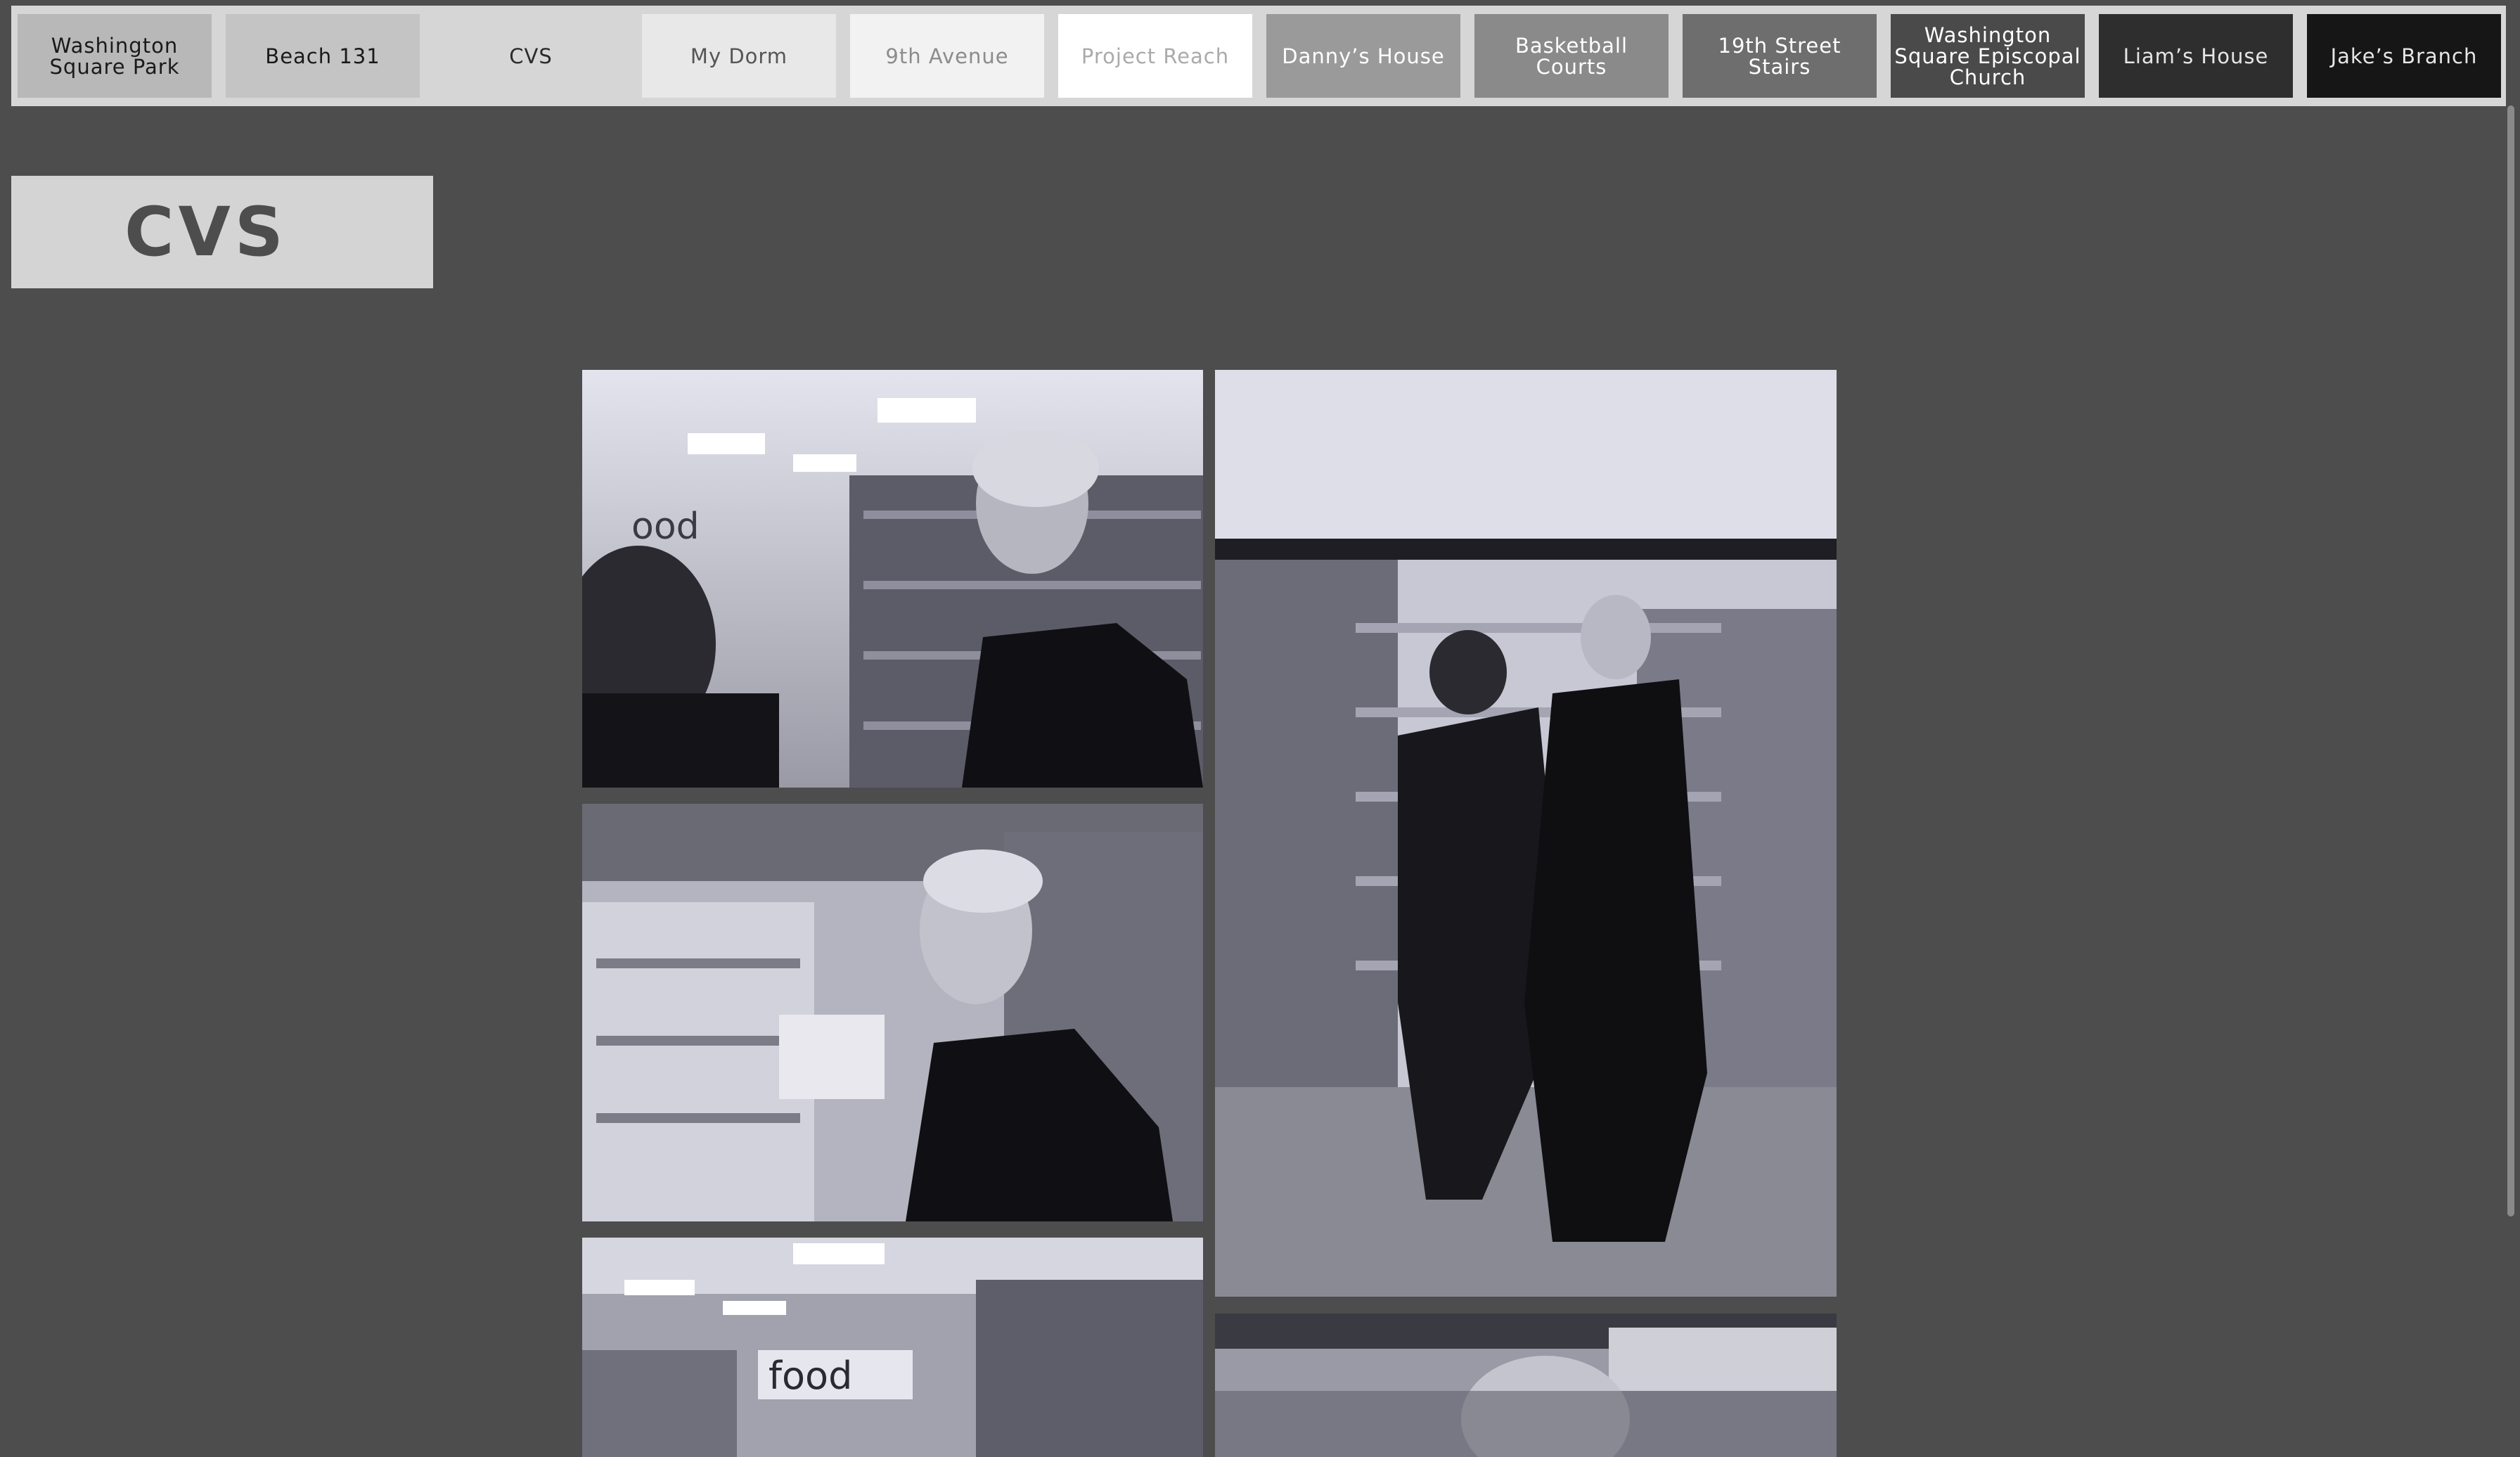 This screenshot has height=1457, width=2520. Describe the element at coordinates (811, 1376) in the screenshot. I see `photo-sign-text: food` at that location.